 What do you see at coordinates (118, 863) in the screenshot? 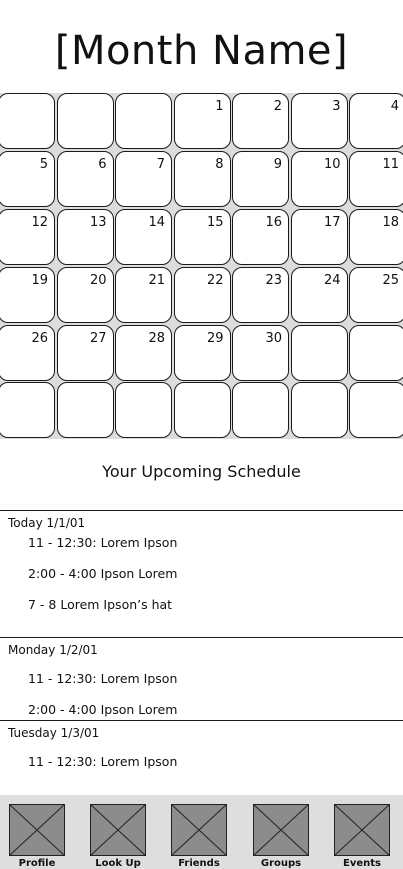
I see `tab-label: Look Up` at bounding box center [118, 863].